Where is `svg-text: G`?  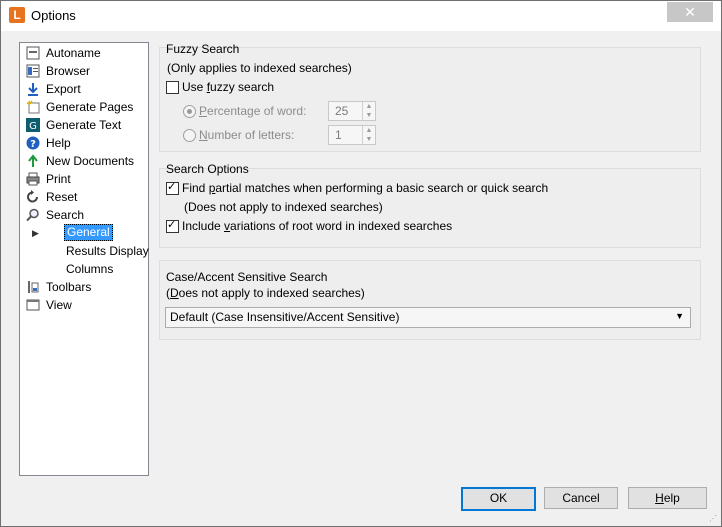 svg-text: G is located at coordinates (33, 126).